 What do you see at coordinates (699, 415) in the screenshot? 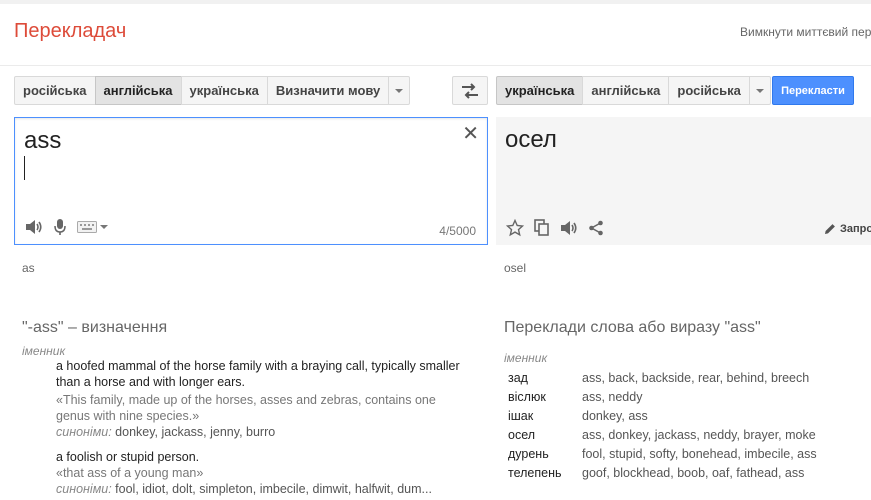
I see `reverse-translations: donkey, ass` at bounding box center [699, 415].